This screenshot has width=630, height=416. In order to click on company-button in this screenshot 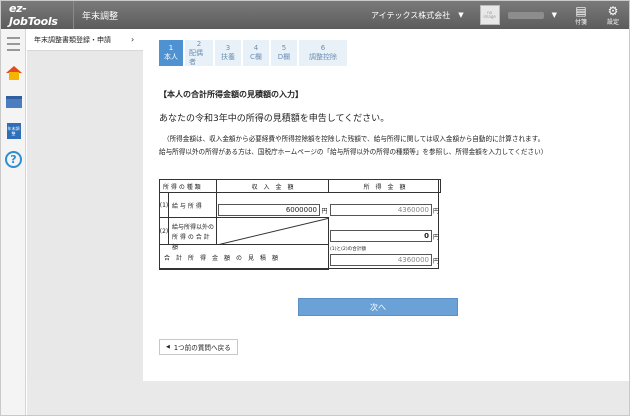, I will do `click(13, 101)`.